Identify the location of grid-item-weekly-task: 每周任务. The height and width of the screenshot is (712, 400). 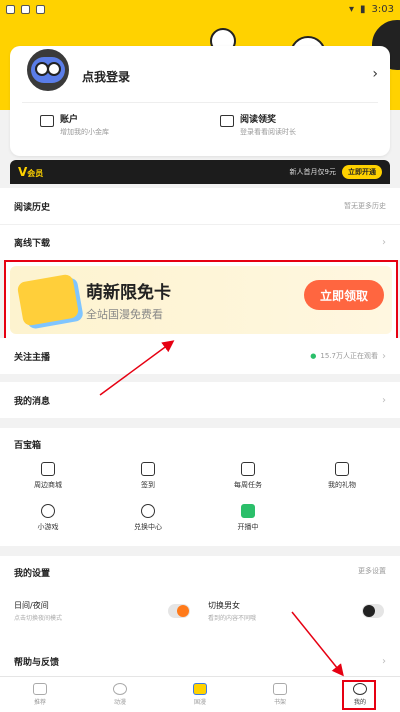
(248, 476).